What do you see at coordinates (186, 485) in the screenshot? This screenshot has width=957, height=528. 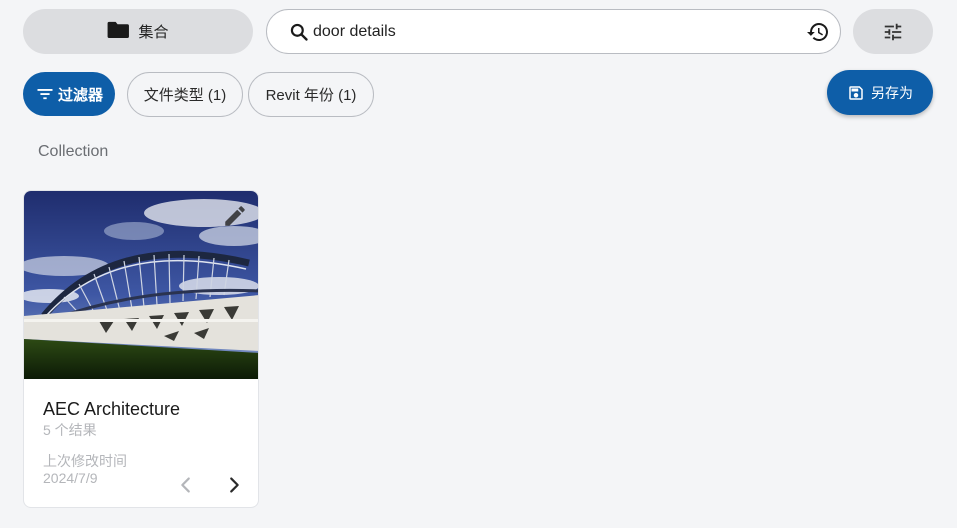 I see `chevron-left-icon` at bounding box center [186, 485].